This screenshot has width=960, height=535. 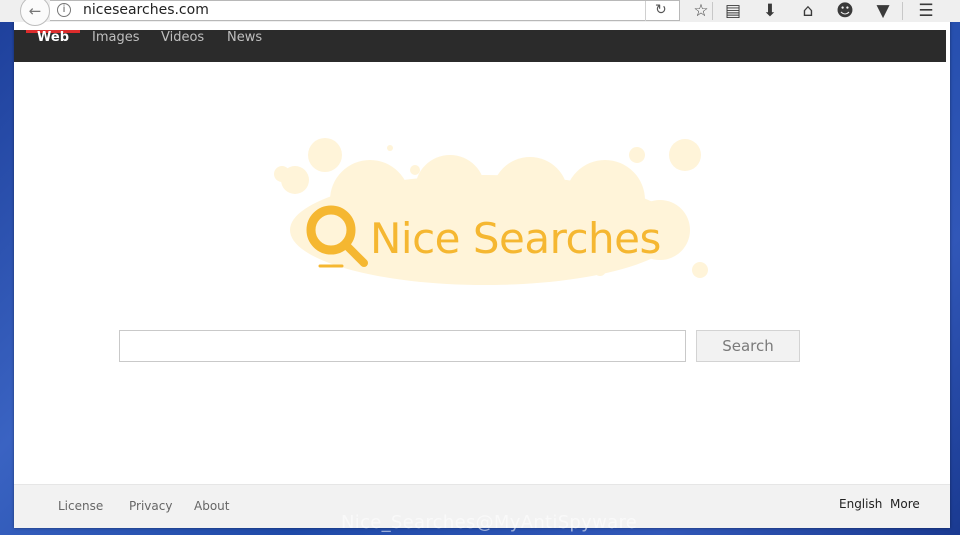 I want to click on back-arrow-icon: ←, so click(x=35, y=11).